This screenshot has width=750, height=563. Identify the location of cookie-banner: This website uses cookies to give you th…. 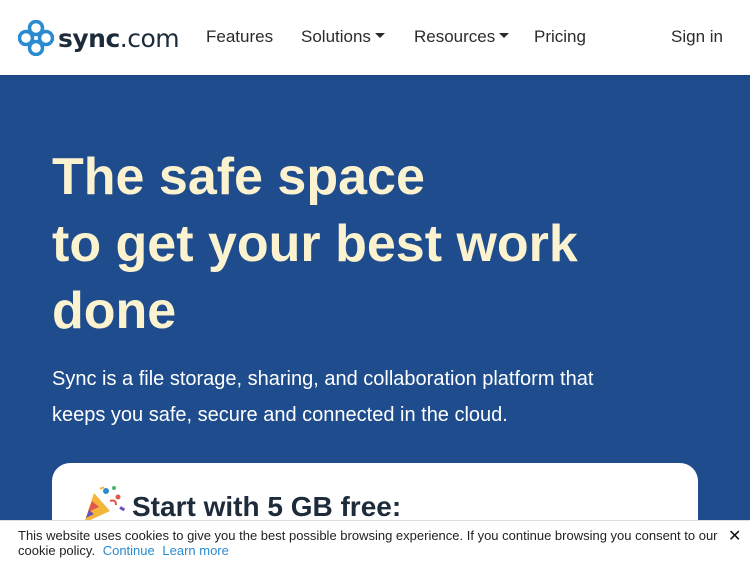
(375, 541).